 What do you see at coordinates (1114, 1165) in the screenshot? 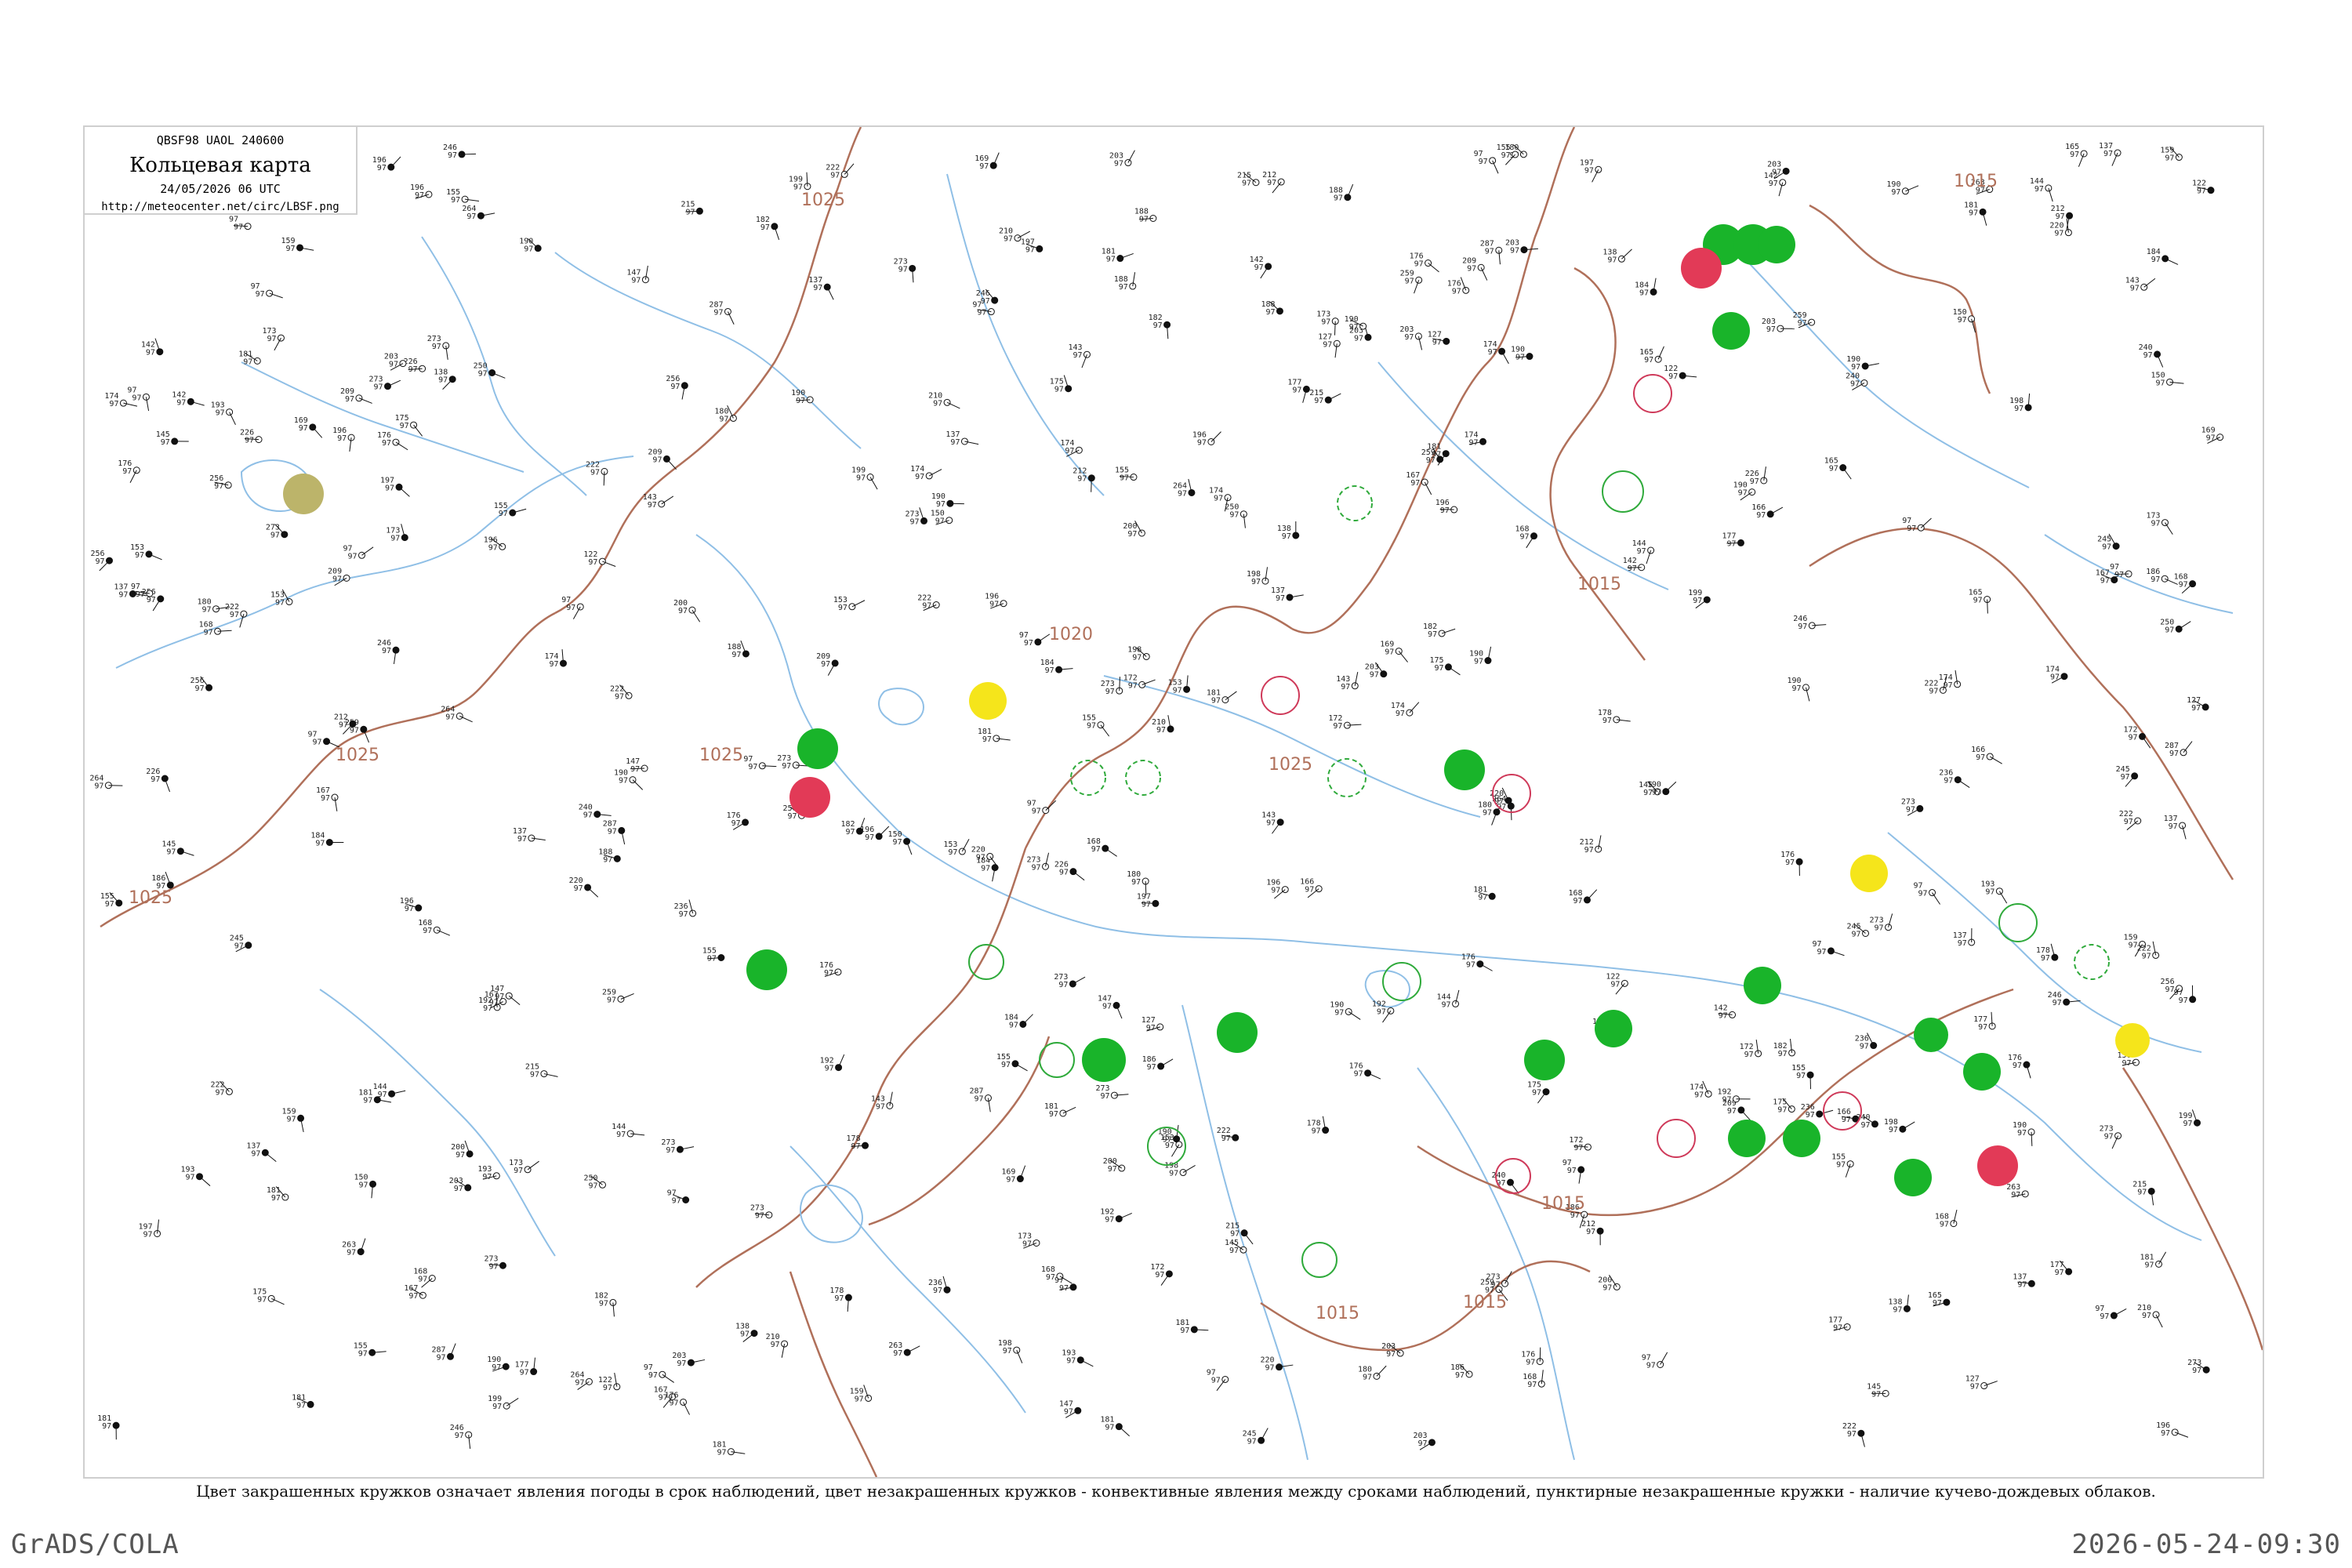
I see `station-plot: 20097` at bounding box center [1114, 1165].